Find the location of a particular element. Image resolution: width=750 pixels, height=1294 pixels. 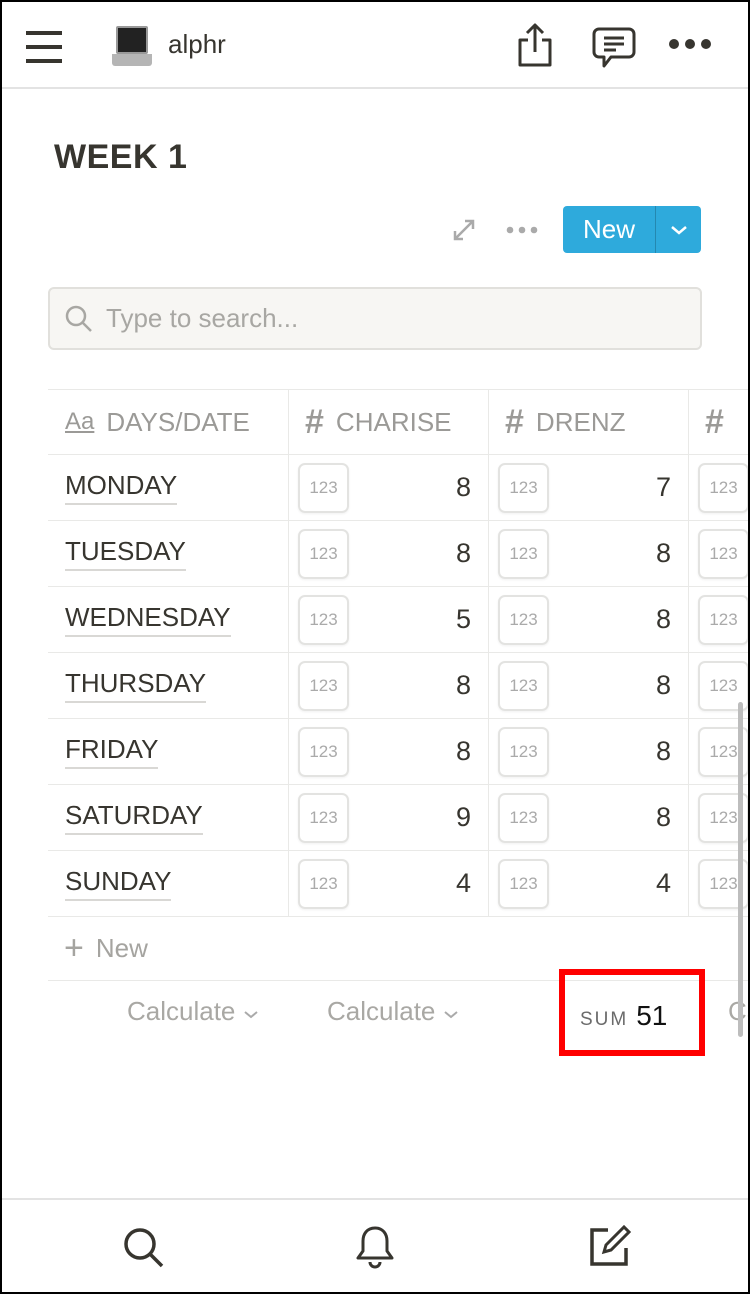

page-title: WEEK 1 is located at coordinates (121, 157).